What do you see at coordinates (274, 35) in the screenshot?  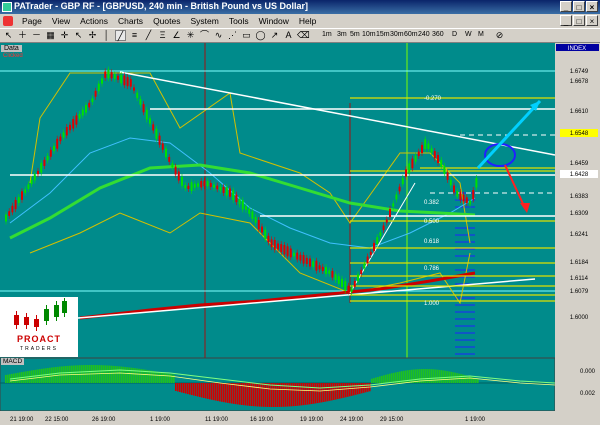 I see `arrow-icon: ↗` at bounding box center [274, 35].